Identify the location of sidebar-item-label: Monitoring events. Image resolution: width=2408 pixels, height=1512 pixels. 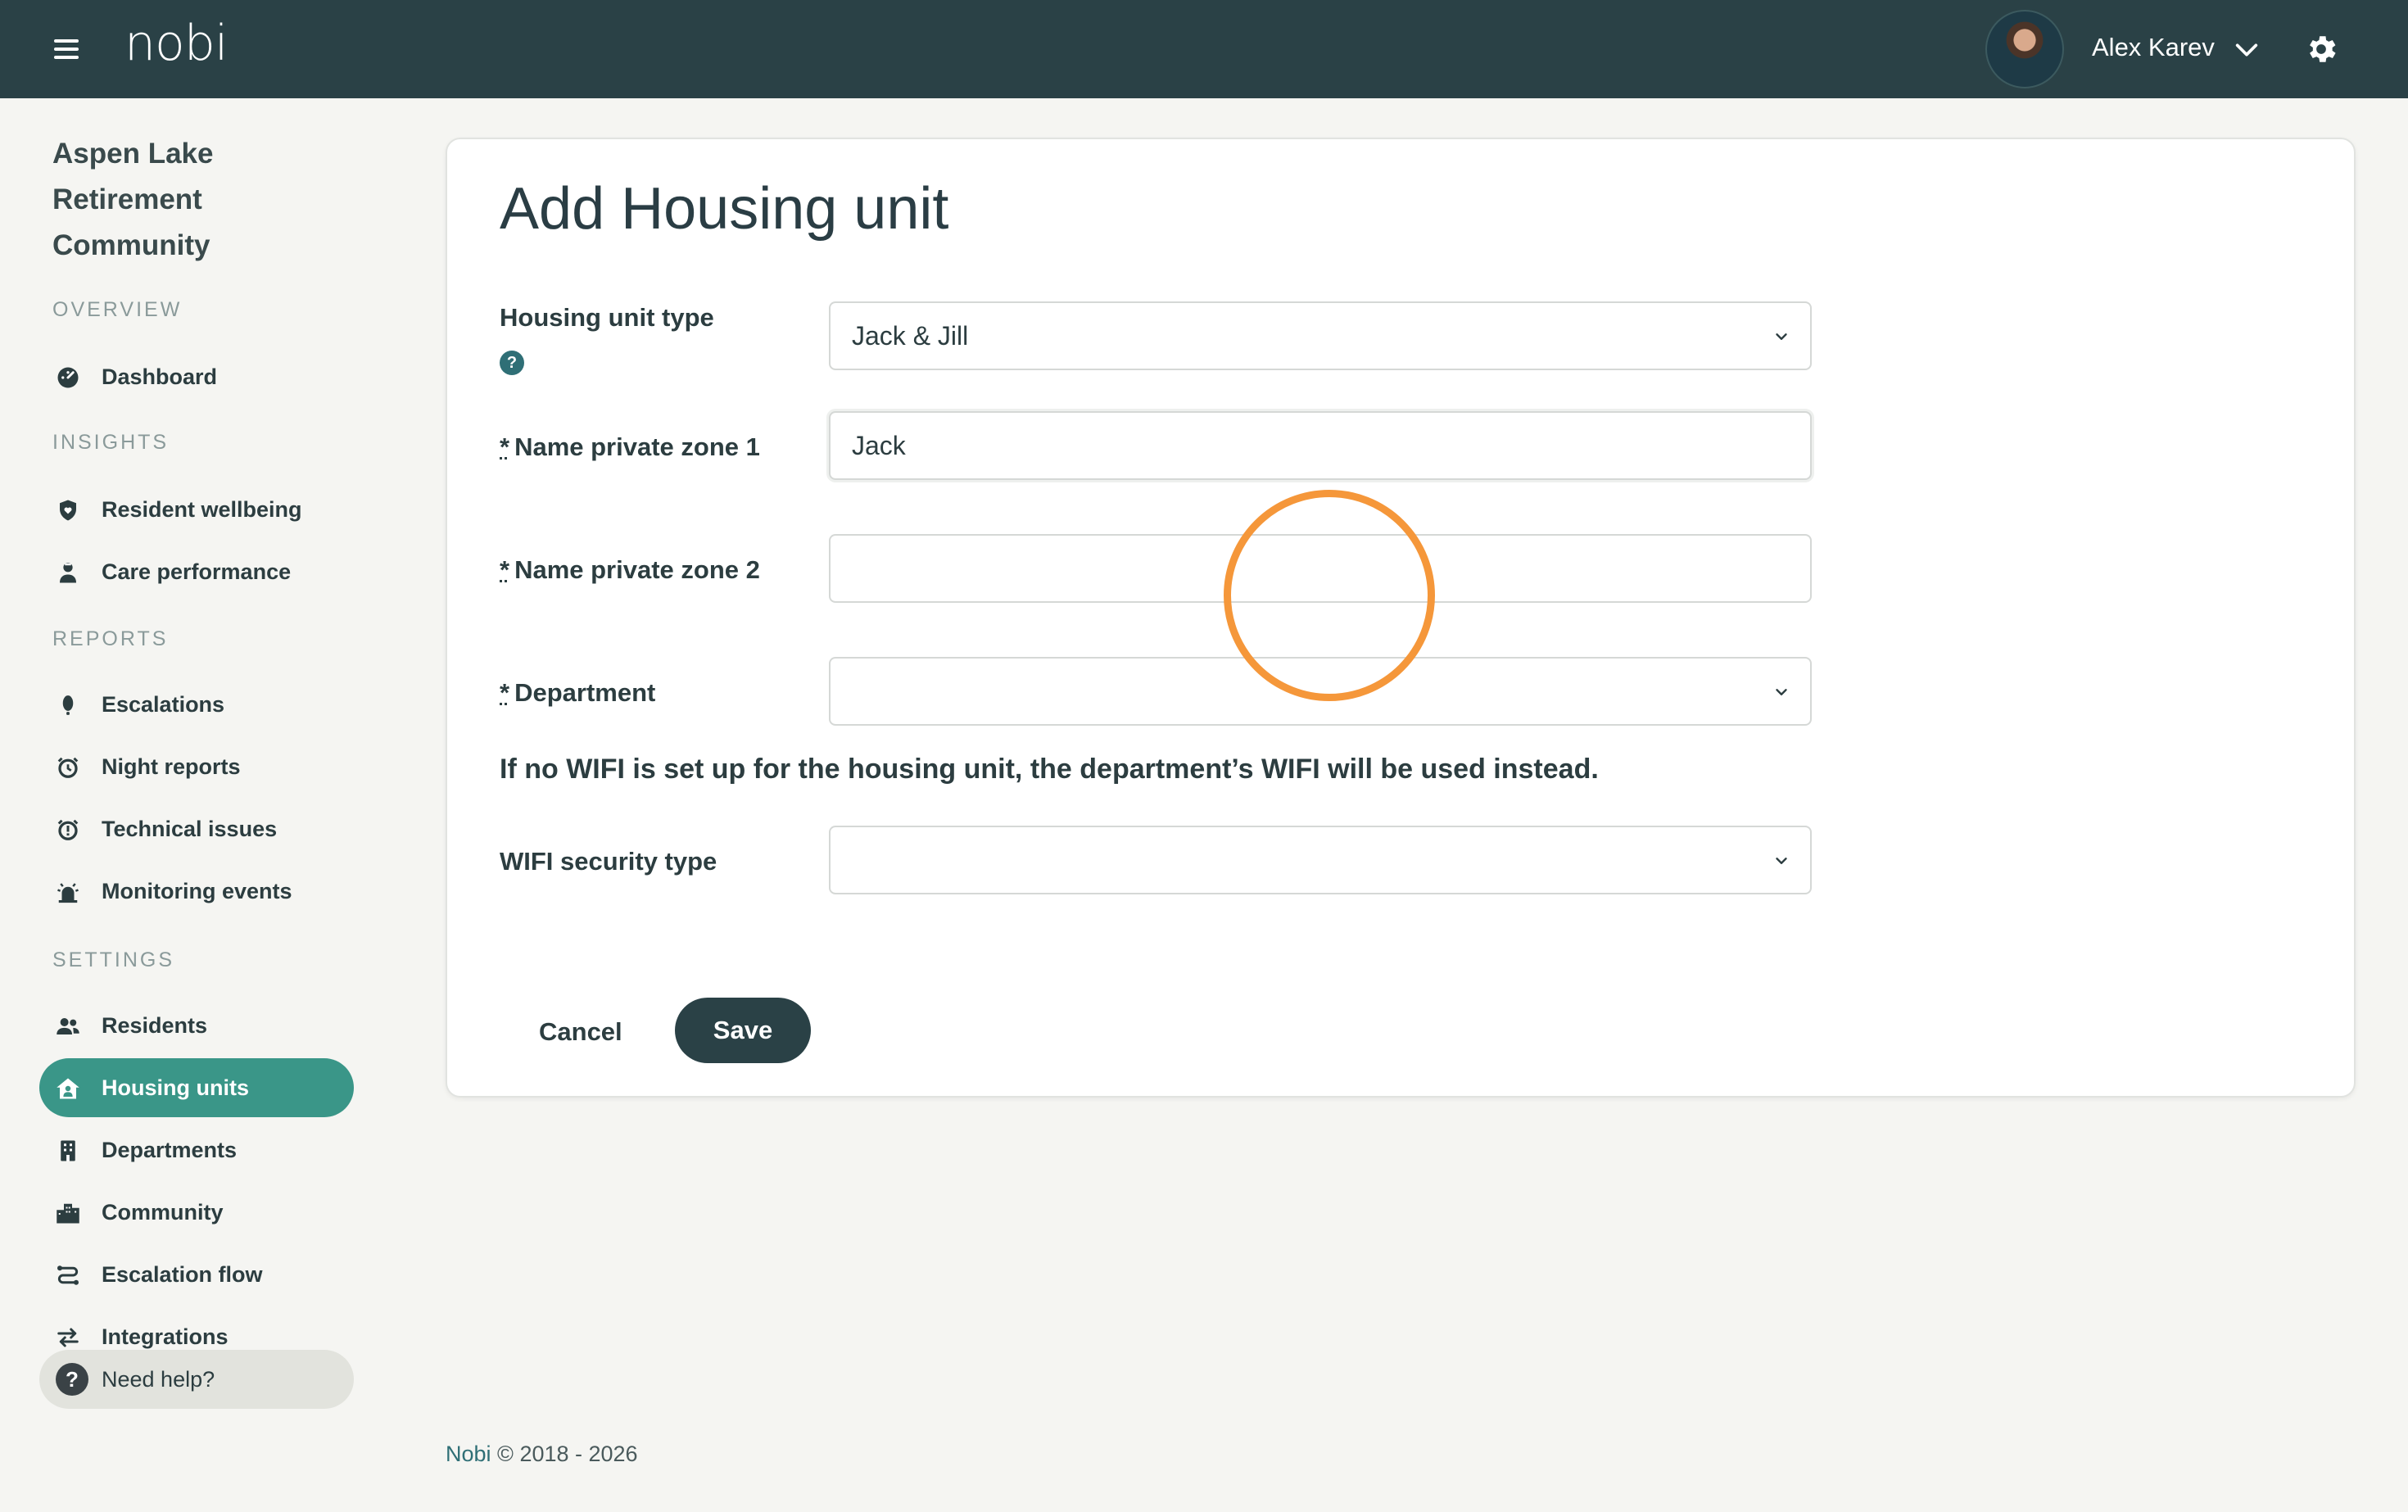
(197, 891).